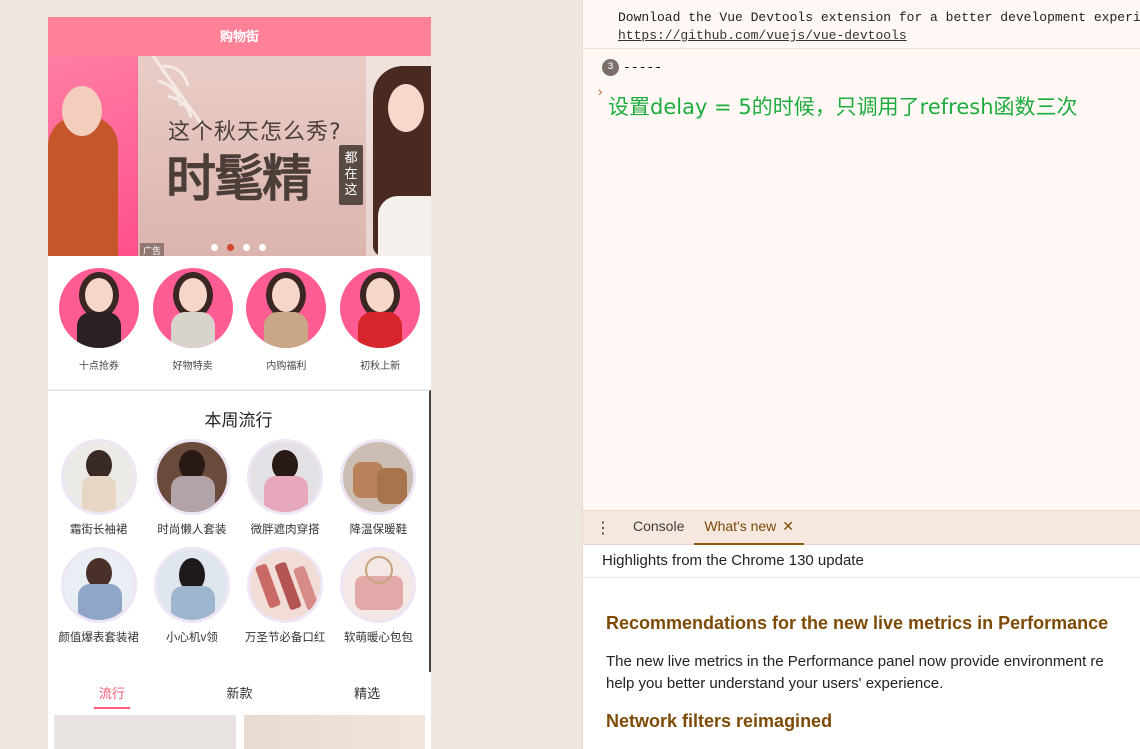  I want to click on close-icon: ✕, so click(788, 526).